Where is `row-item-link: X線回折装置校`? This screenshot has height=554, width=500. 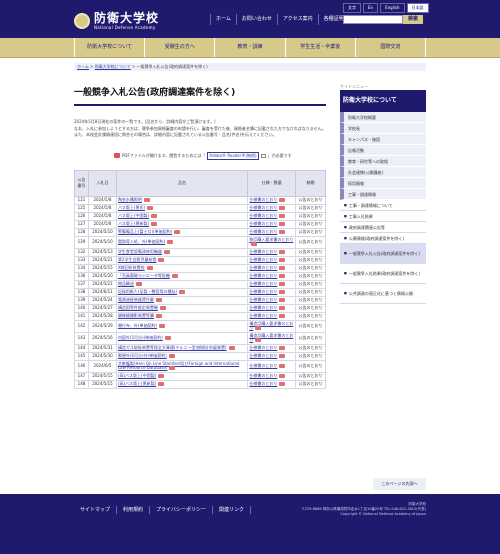 row-item-link: X線回折装置校 is located at coordinates (131, 267).